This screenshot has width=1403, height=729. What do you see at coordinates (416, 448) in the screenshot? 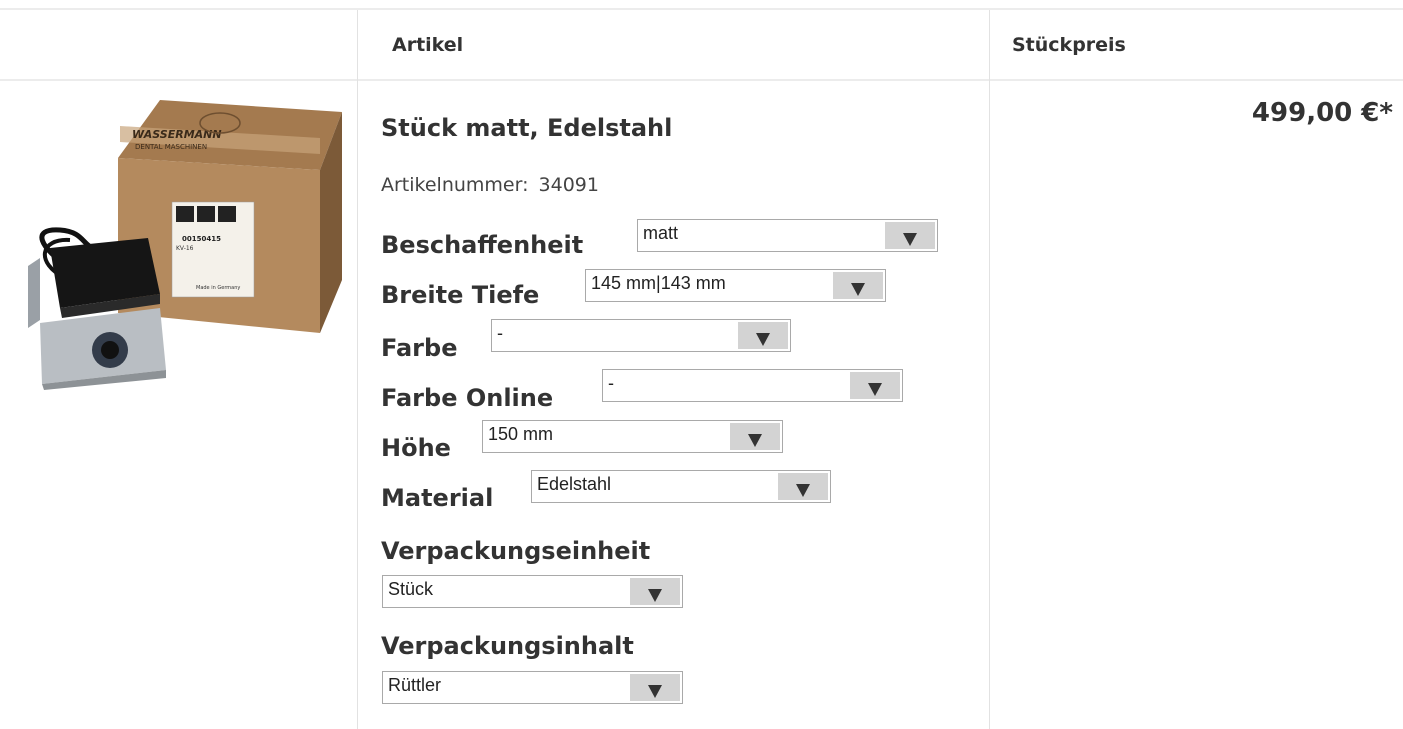
I see `option-label-hoehe: Höhe` at bounding box center [416, 448].